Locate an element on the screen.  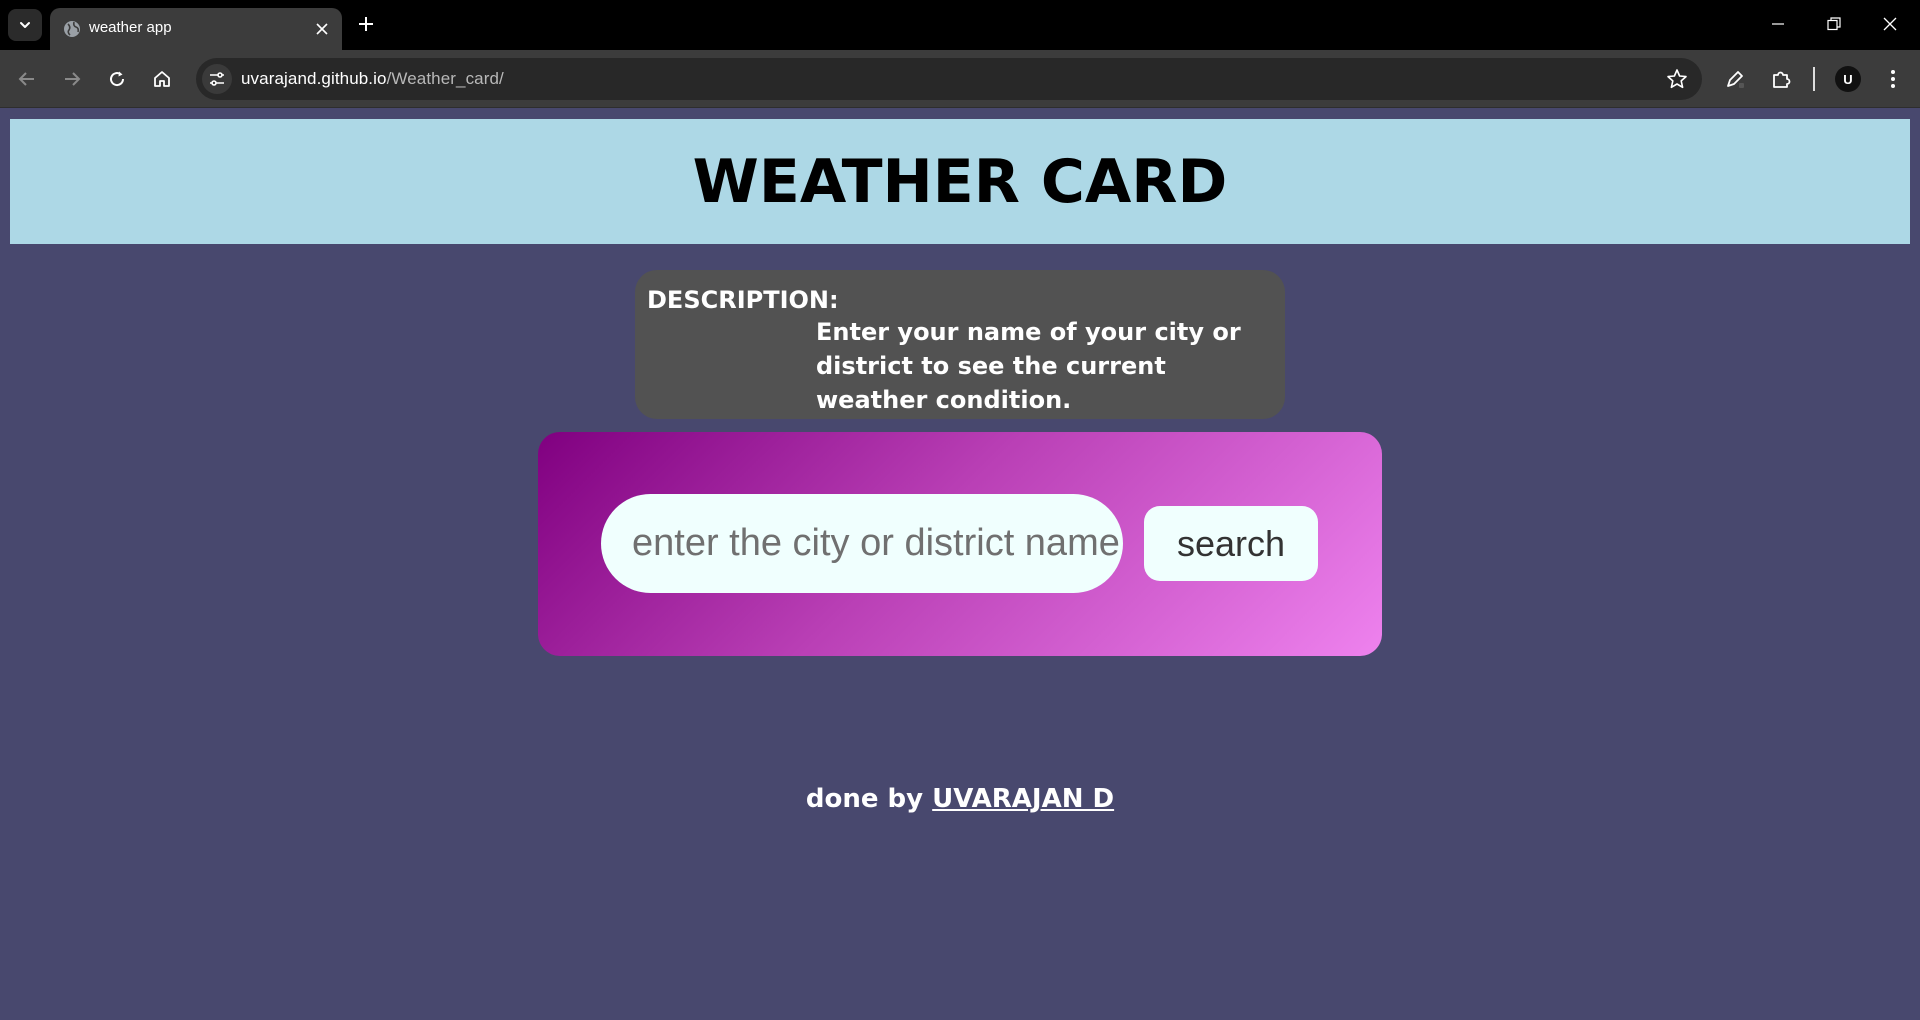
forward-button is located at coordinates (72, 79).